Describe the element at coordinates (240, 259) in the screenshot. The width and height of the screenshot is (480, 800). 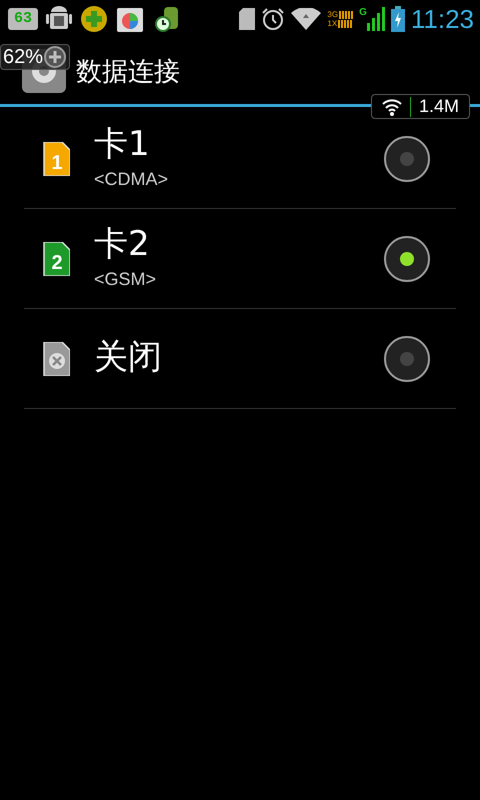
I see `option-row: 2 卡2 <GSM>` at that location.